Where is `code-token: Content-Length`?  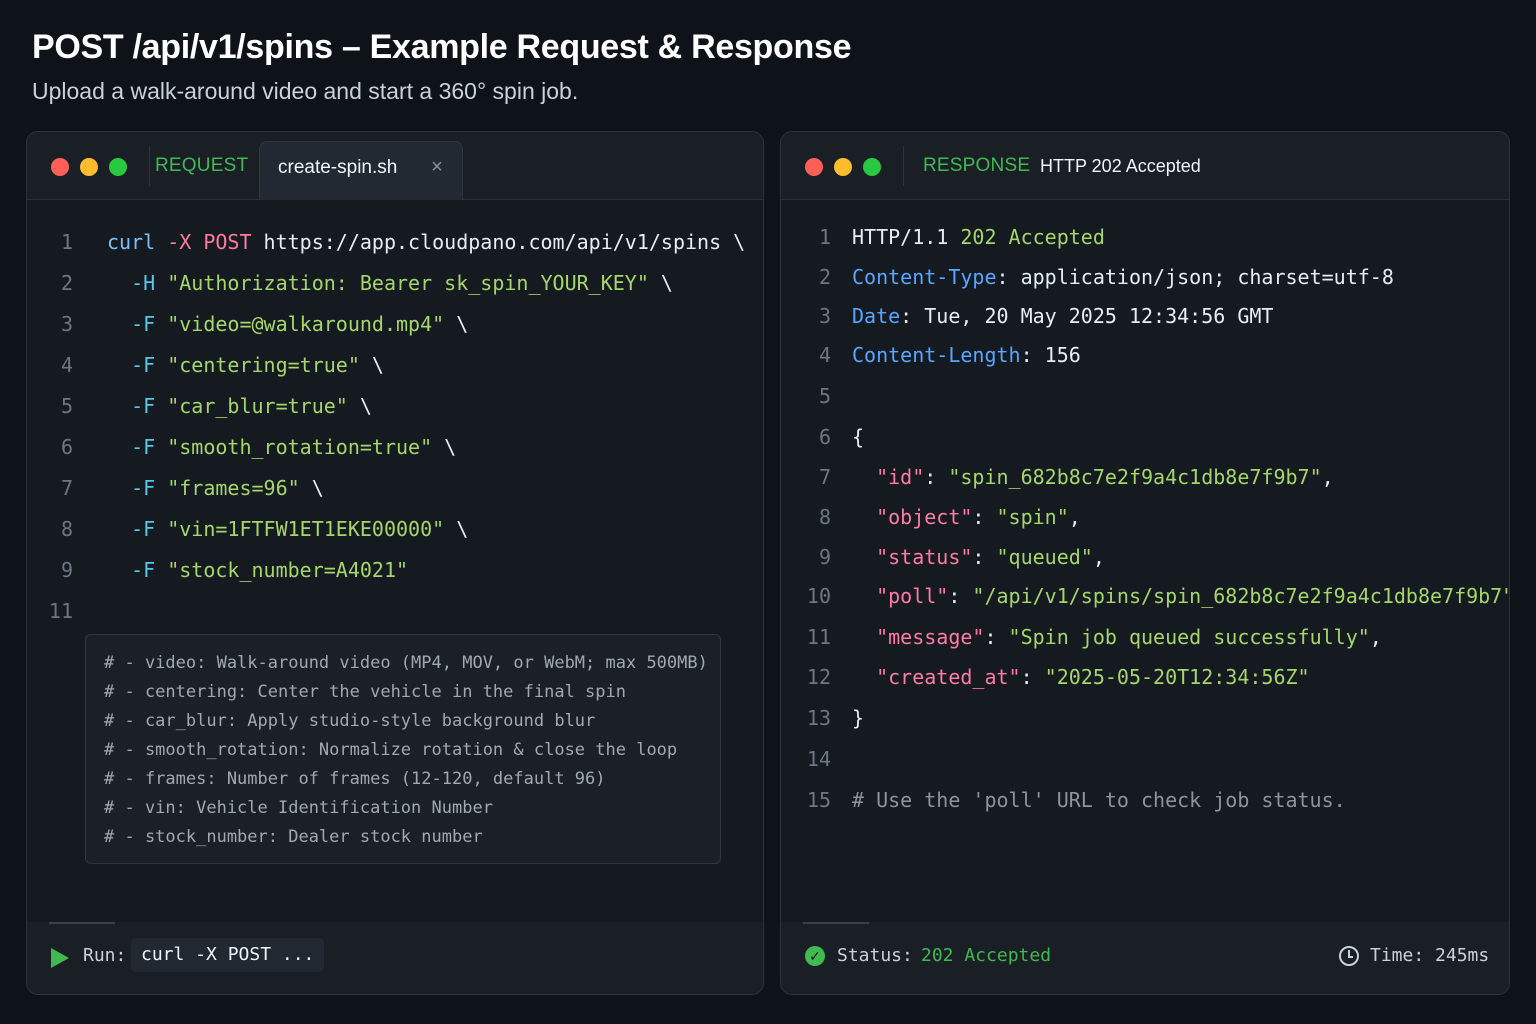
code-token: Content-Length is located at coordinates (936, 355).